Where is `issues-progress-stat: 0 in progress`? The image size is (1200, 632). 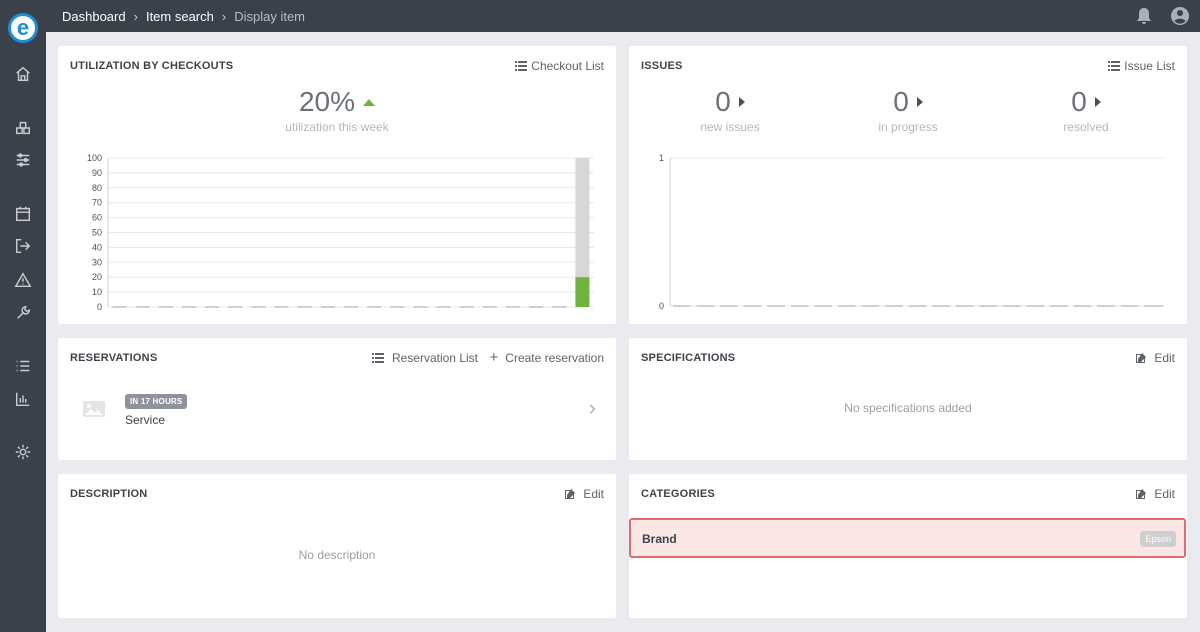
issues-progress-stat: 0 in progress is located at coordinates (908, 110).